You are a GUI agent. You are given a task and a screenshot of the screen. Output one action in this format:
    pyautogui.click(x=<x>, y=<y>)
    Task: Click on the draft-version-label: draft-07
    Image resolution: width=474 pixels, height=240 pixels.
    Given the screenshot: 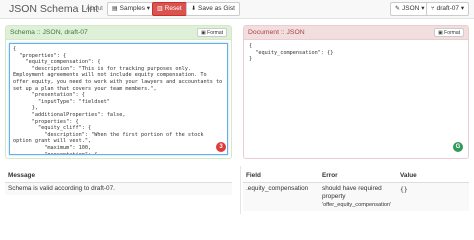 What is the action you would take?
    pyautogui.click(x=448, y=8)
    